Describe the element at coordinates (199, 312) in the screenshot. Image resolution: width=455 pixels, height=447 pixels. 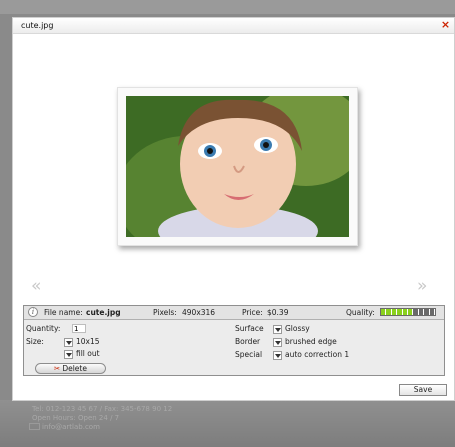
I see `pixels-value: 490x316` at that location.